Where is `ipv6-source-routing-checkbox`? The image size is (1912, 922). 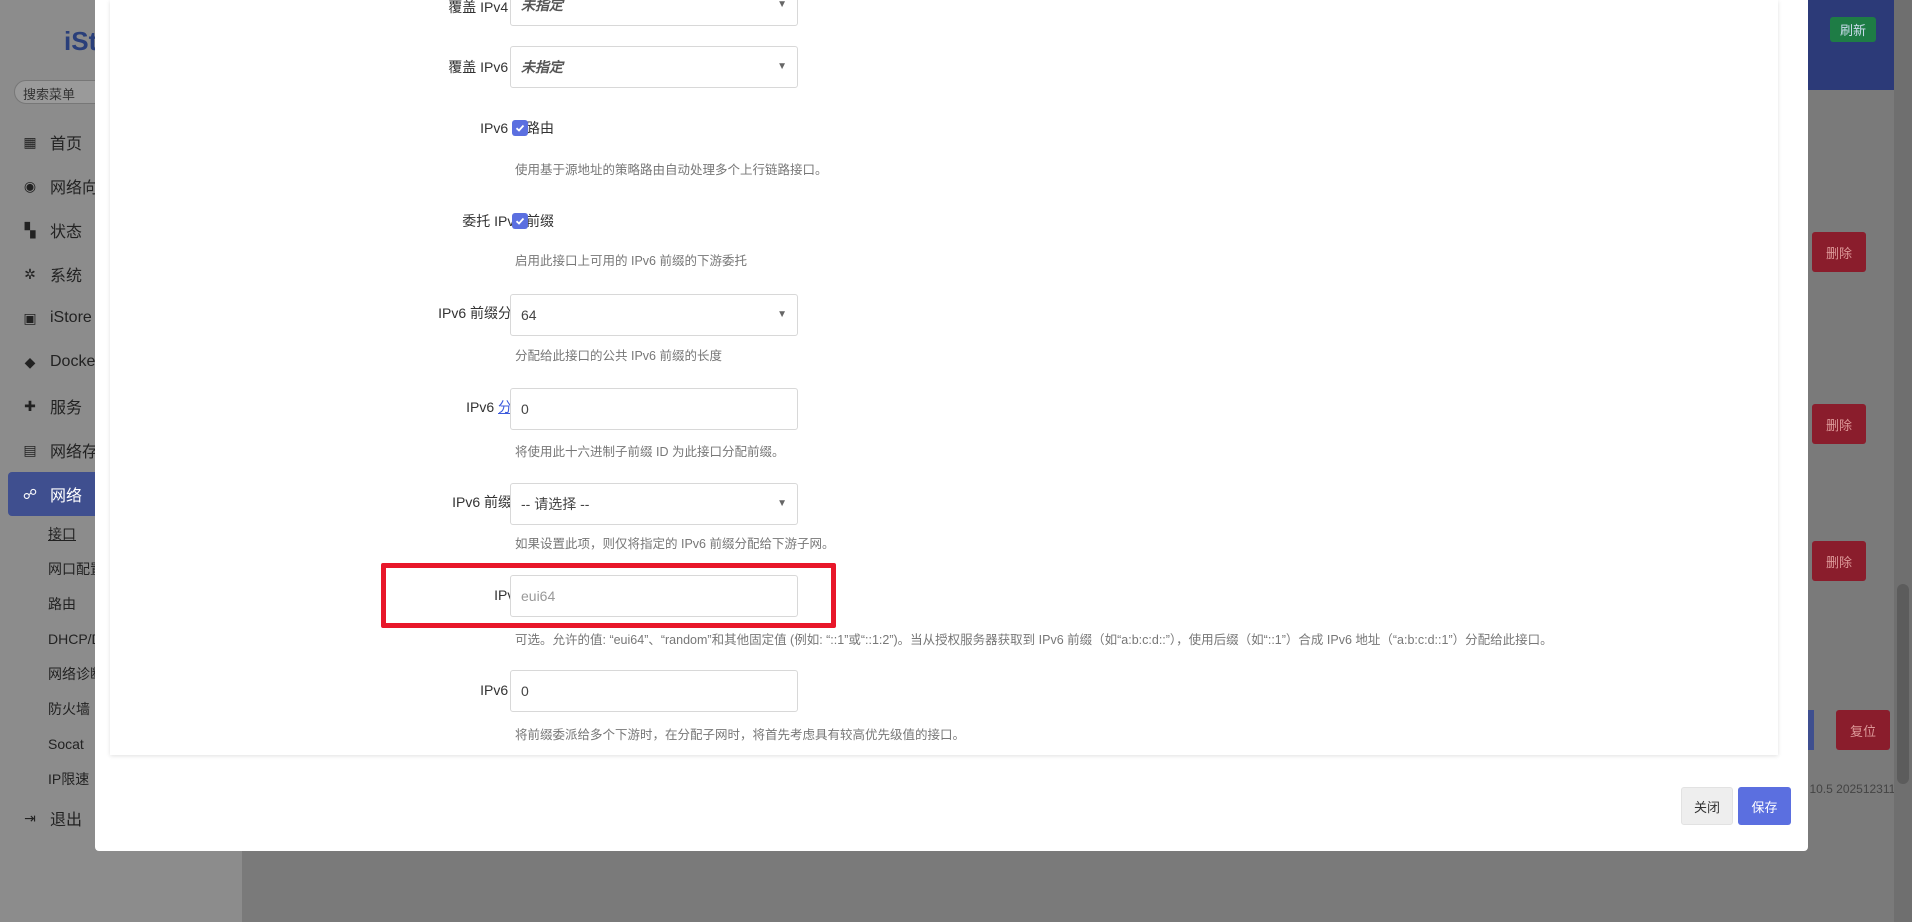 ipv6-source-routing-checkbox is located at coordinates (520, 128).